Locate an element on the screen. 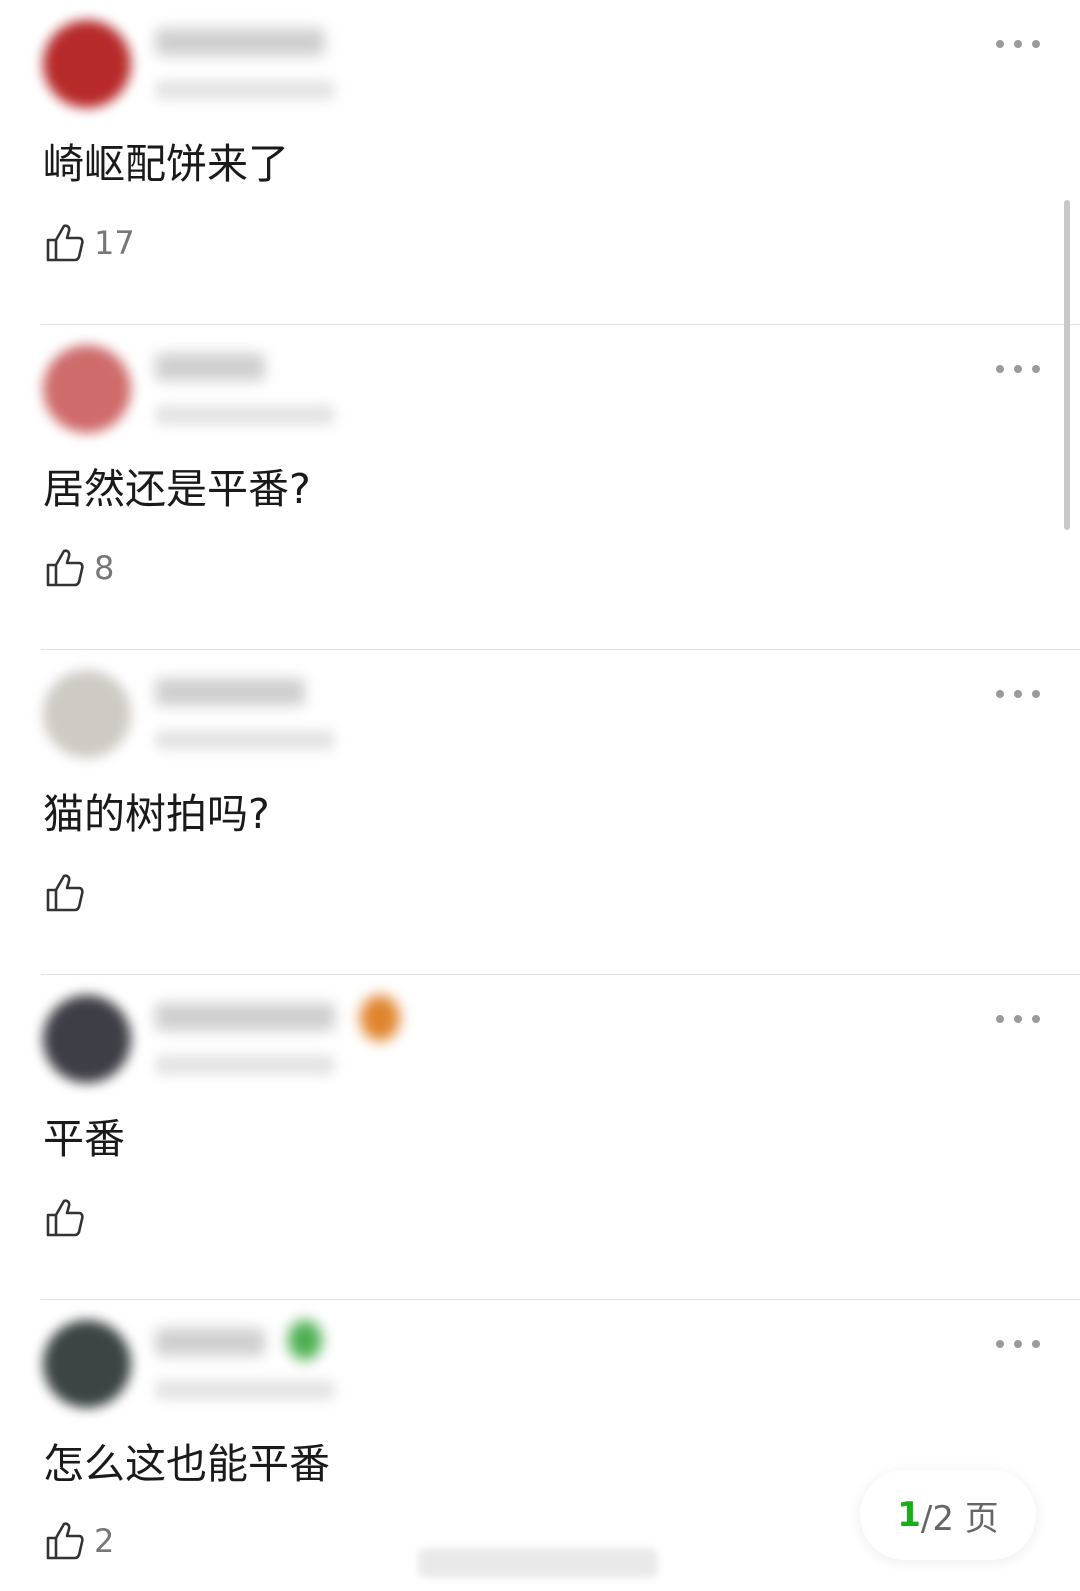  like-button: 8 is located at coordinates (79, 568).